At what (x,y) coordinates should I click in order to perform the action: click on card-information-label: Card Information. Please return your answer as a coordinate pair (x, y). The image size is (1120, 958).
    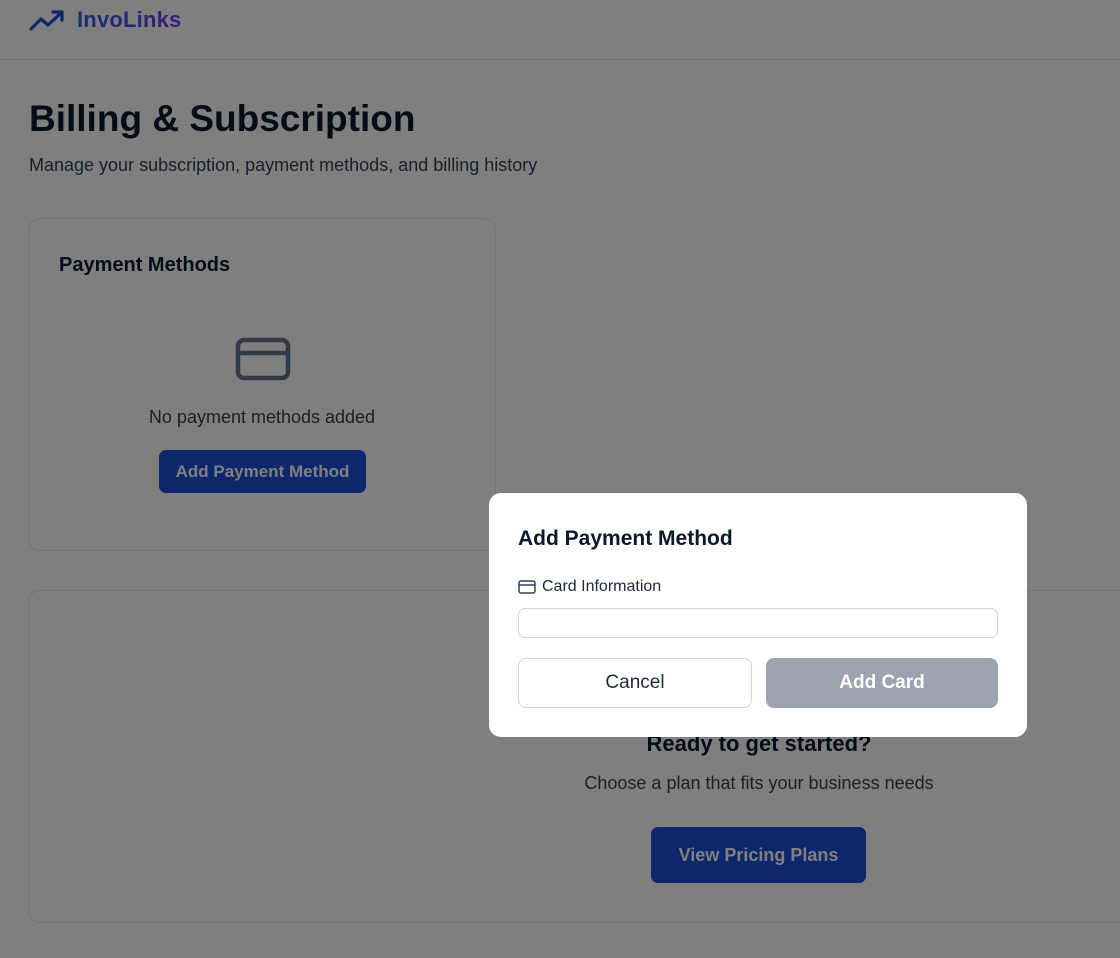
    Looking at the image, I should click on (589, 587).